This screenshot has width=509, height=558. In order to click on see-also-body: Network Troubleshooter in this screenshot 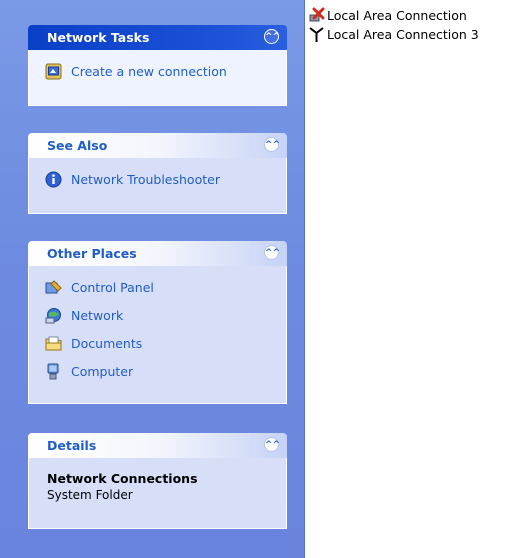, I will do `click(157, 186)`.